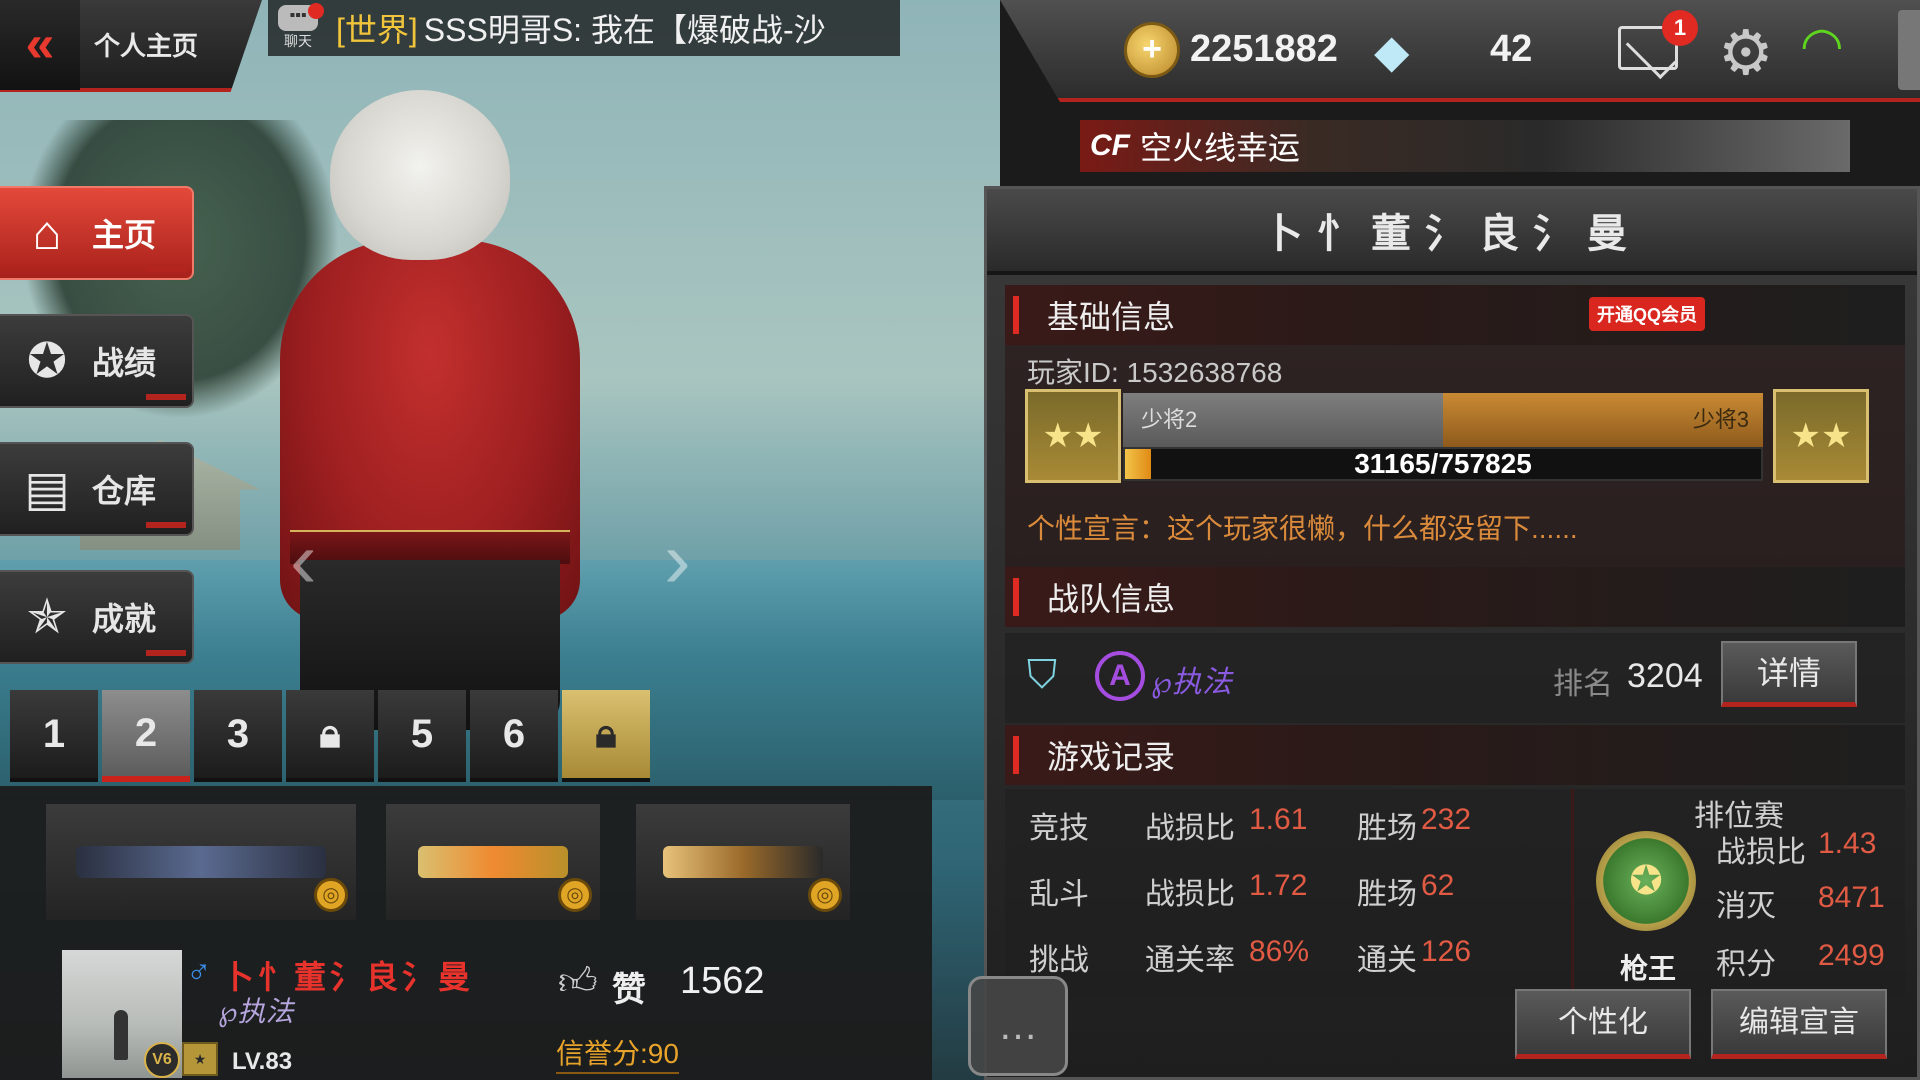  What do you see at coordinates (1603, 1024) in the screenshot?
I see `personalize-button: 个性化` at bounding box center [1603, 1024].